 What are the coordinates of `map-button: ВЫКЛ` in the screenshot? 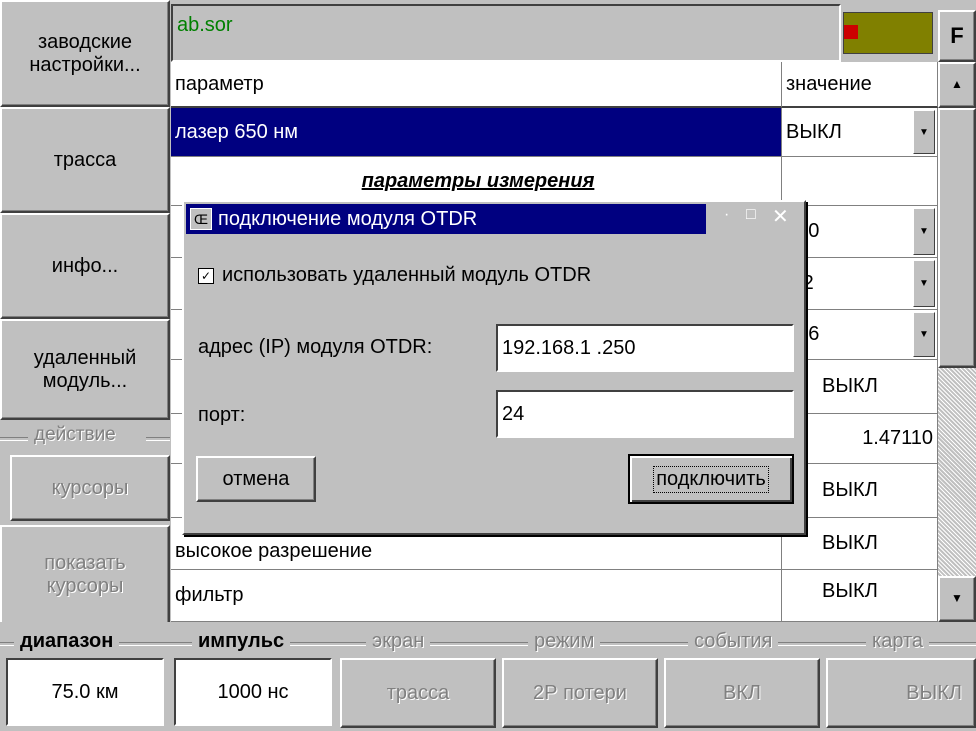 It's located at (901, 693).